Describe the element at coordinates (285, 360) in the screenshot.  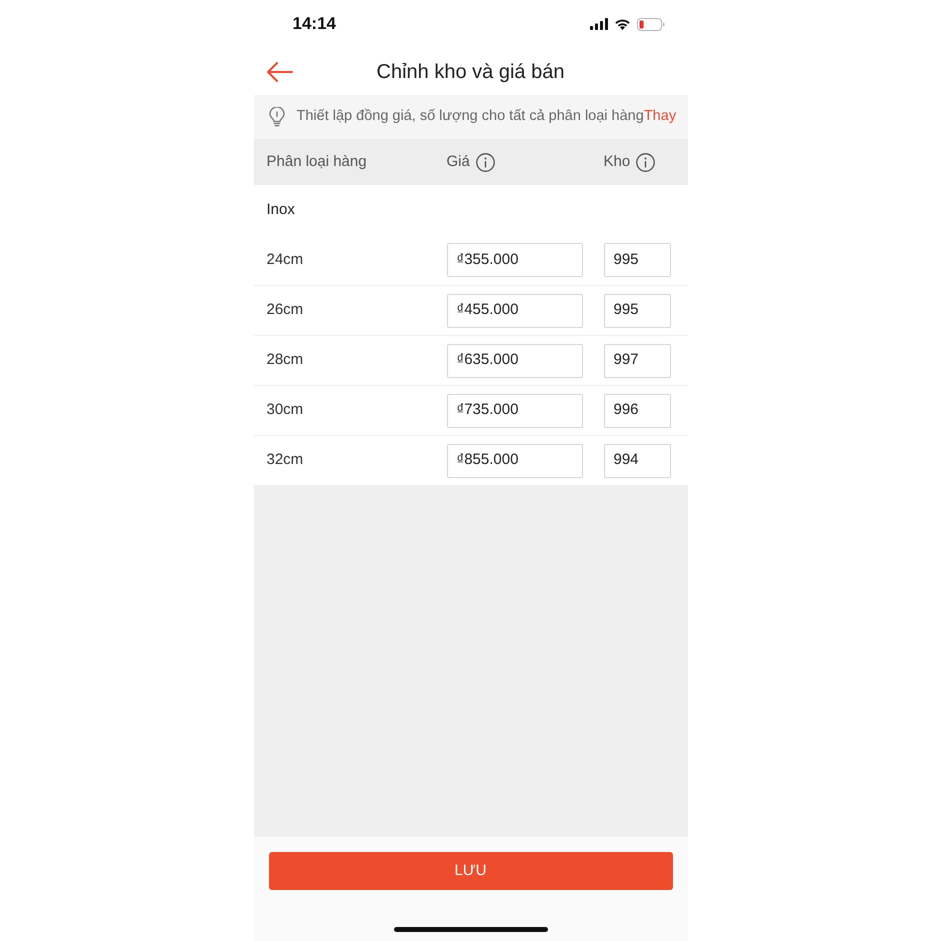
I see `variant-label: 28cm` at that location.